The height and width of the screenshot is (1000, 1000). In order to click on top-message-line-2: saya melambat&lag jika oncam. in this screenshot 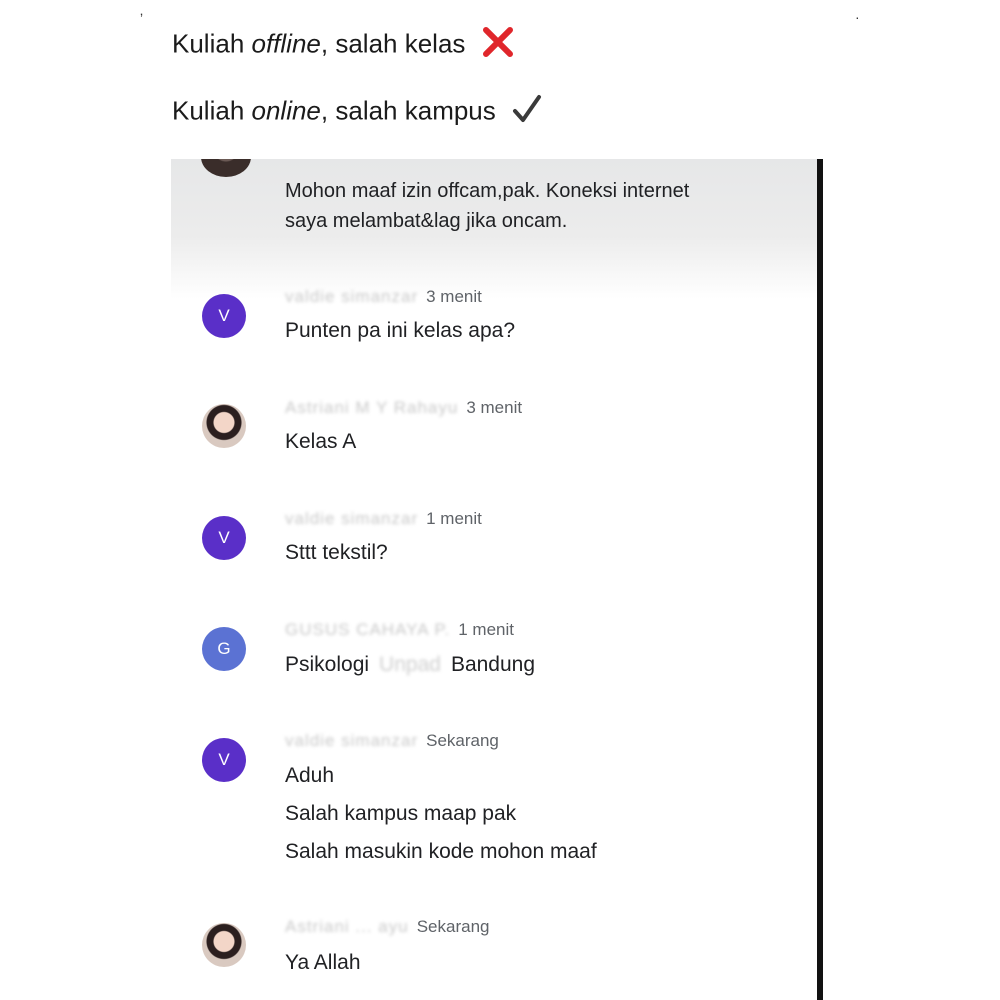, I will do `click(426, 221)`.